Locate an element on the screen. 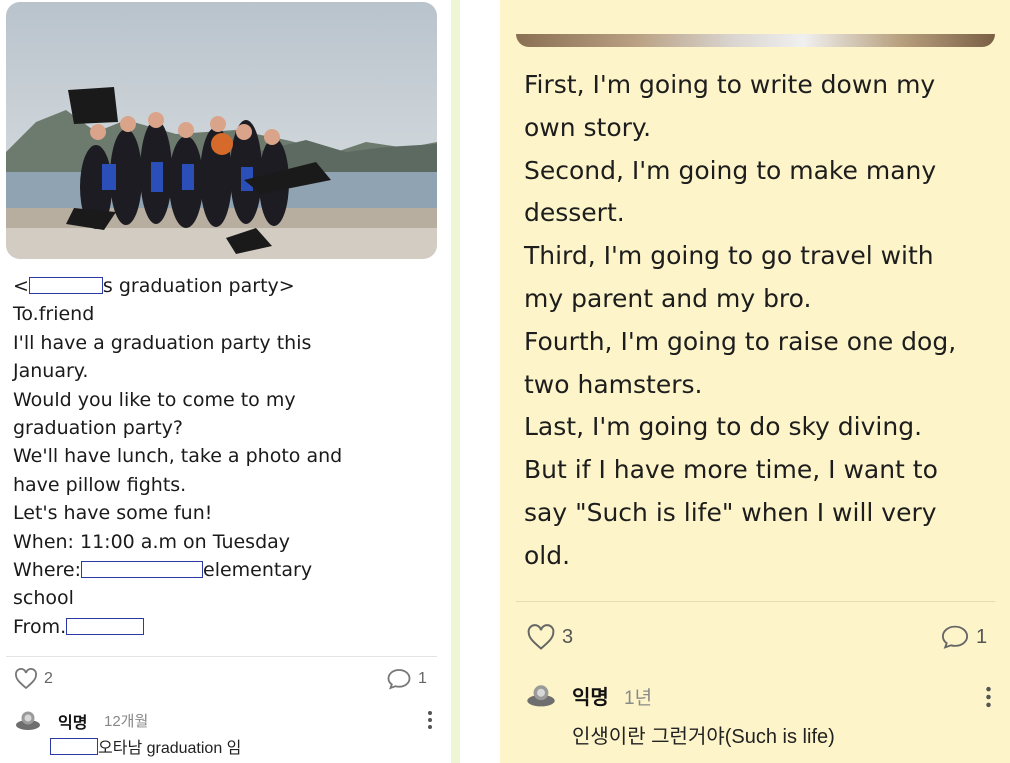  post-line: When: 11:00 a.m on Tuesday is located at coordinates (152, 541).